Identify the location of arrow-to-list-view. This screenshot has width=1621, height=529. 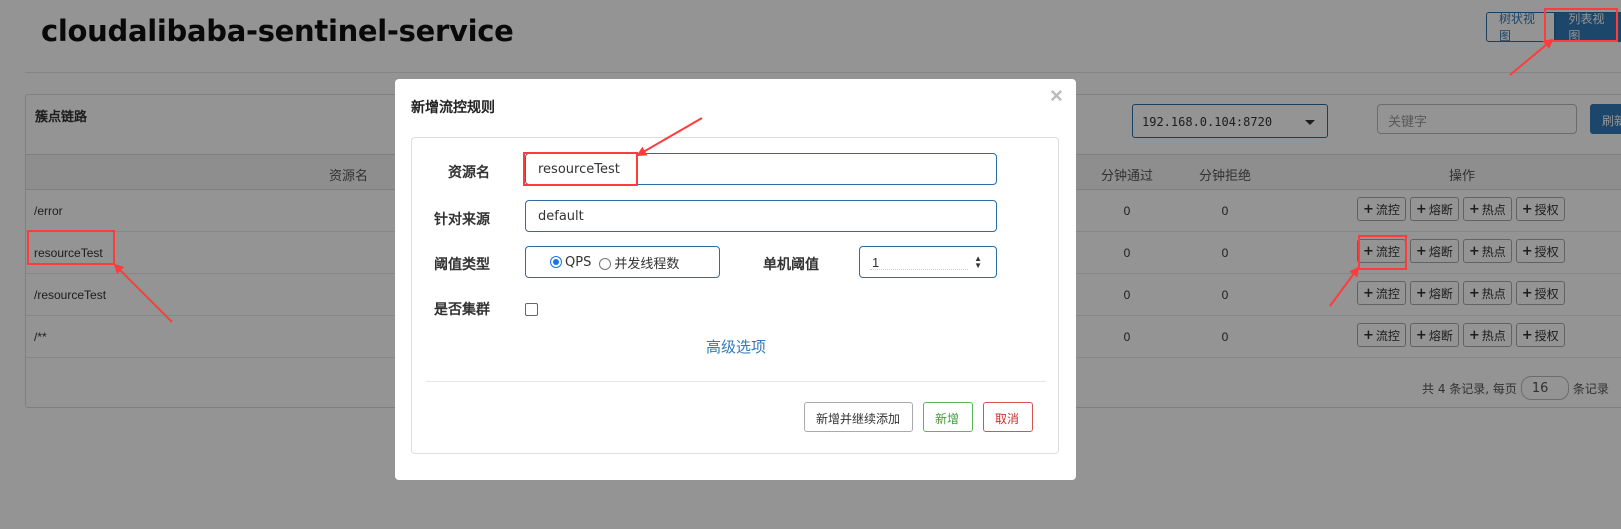
(1531, 57).